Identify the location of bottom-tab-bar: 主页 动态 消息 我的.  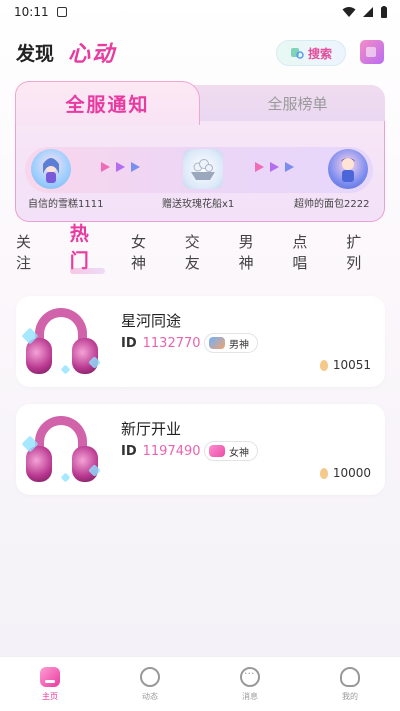
(200, 683).